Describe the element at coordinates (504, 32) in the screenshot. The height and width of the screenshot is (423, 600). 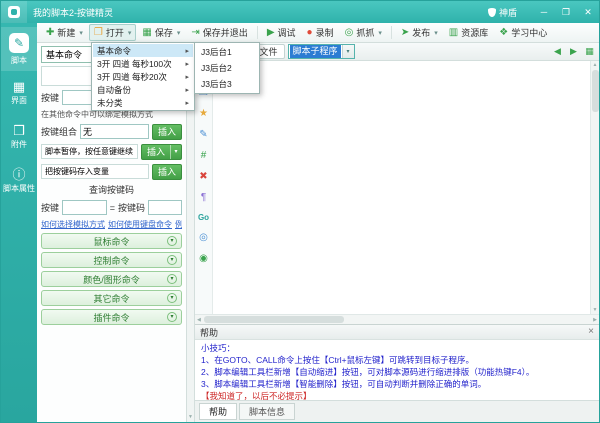
I see `learn-icon: ❖` at that location.